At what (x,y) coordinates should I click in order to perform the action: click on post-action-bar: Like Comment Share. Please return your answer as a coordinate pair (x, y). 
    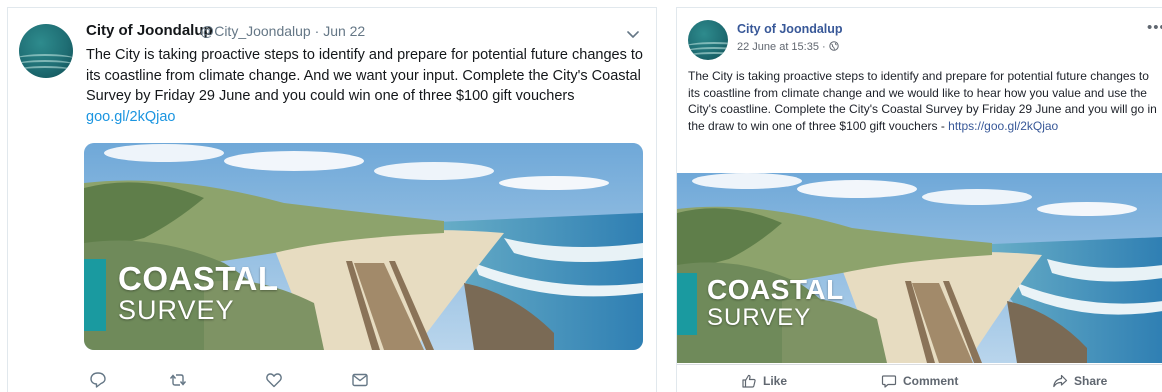
    Looking at the image, I should click on (919, 378).